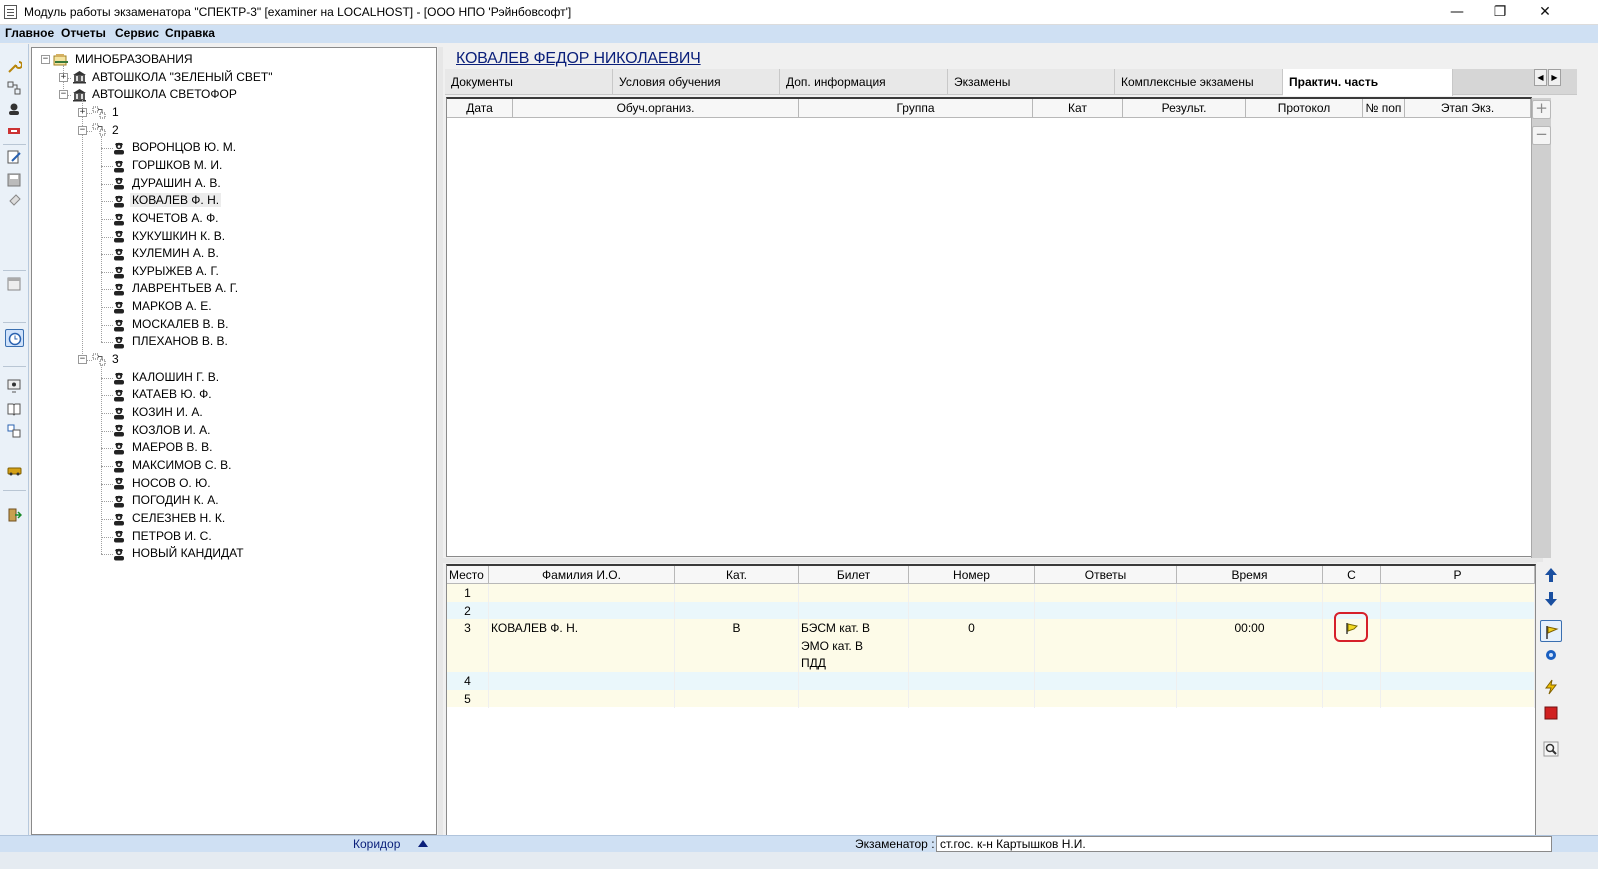 The width and height of the screenshot is (1598, 869). I want to click on car-tool-icon, so click(14, 470).